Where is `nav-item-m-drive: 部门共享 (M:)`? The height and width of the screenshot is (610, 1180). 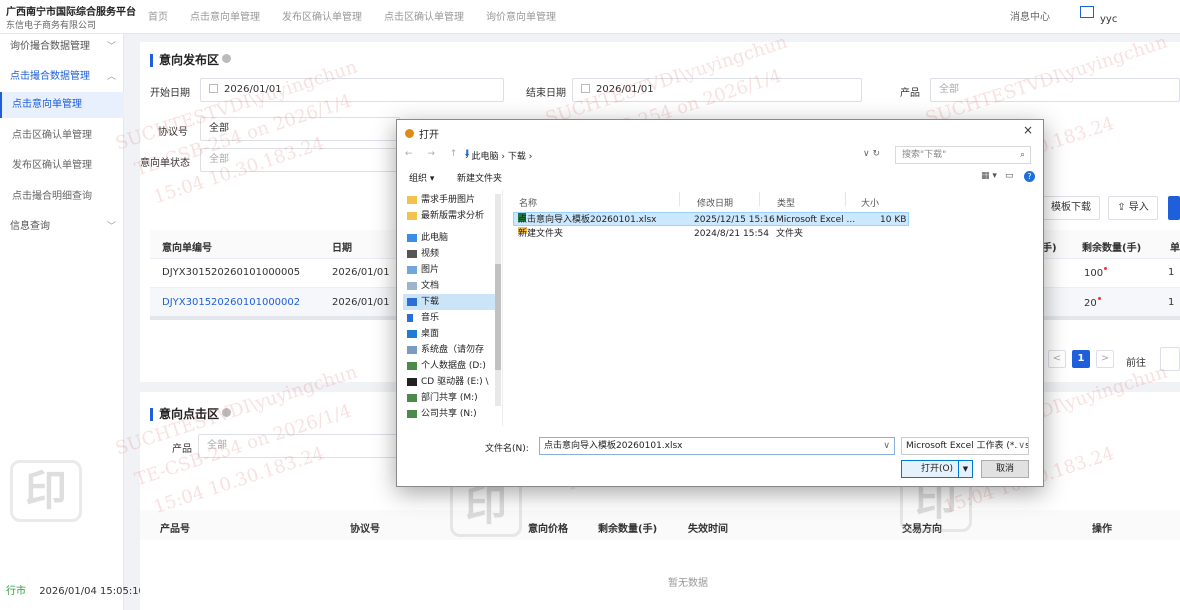
nav-item-m-drive: 部门共享 (M:) is located at coordinates (450, 398).